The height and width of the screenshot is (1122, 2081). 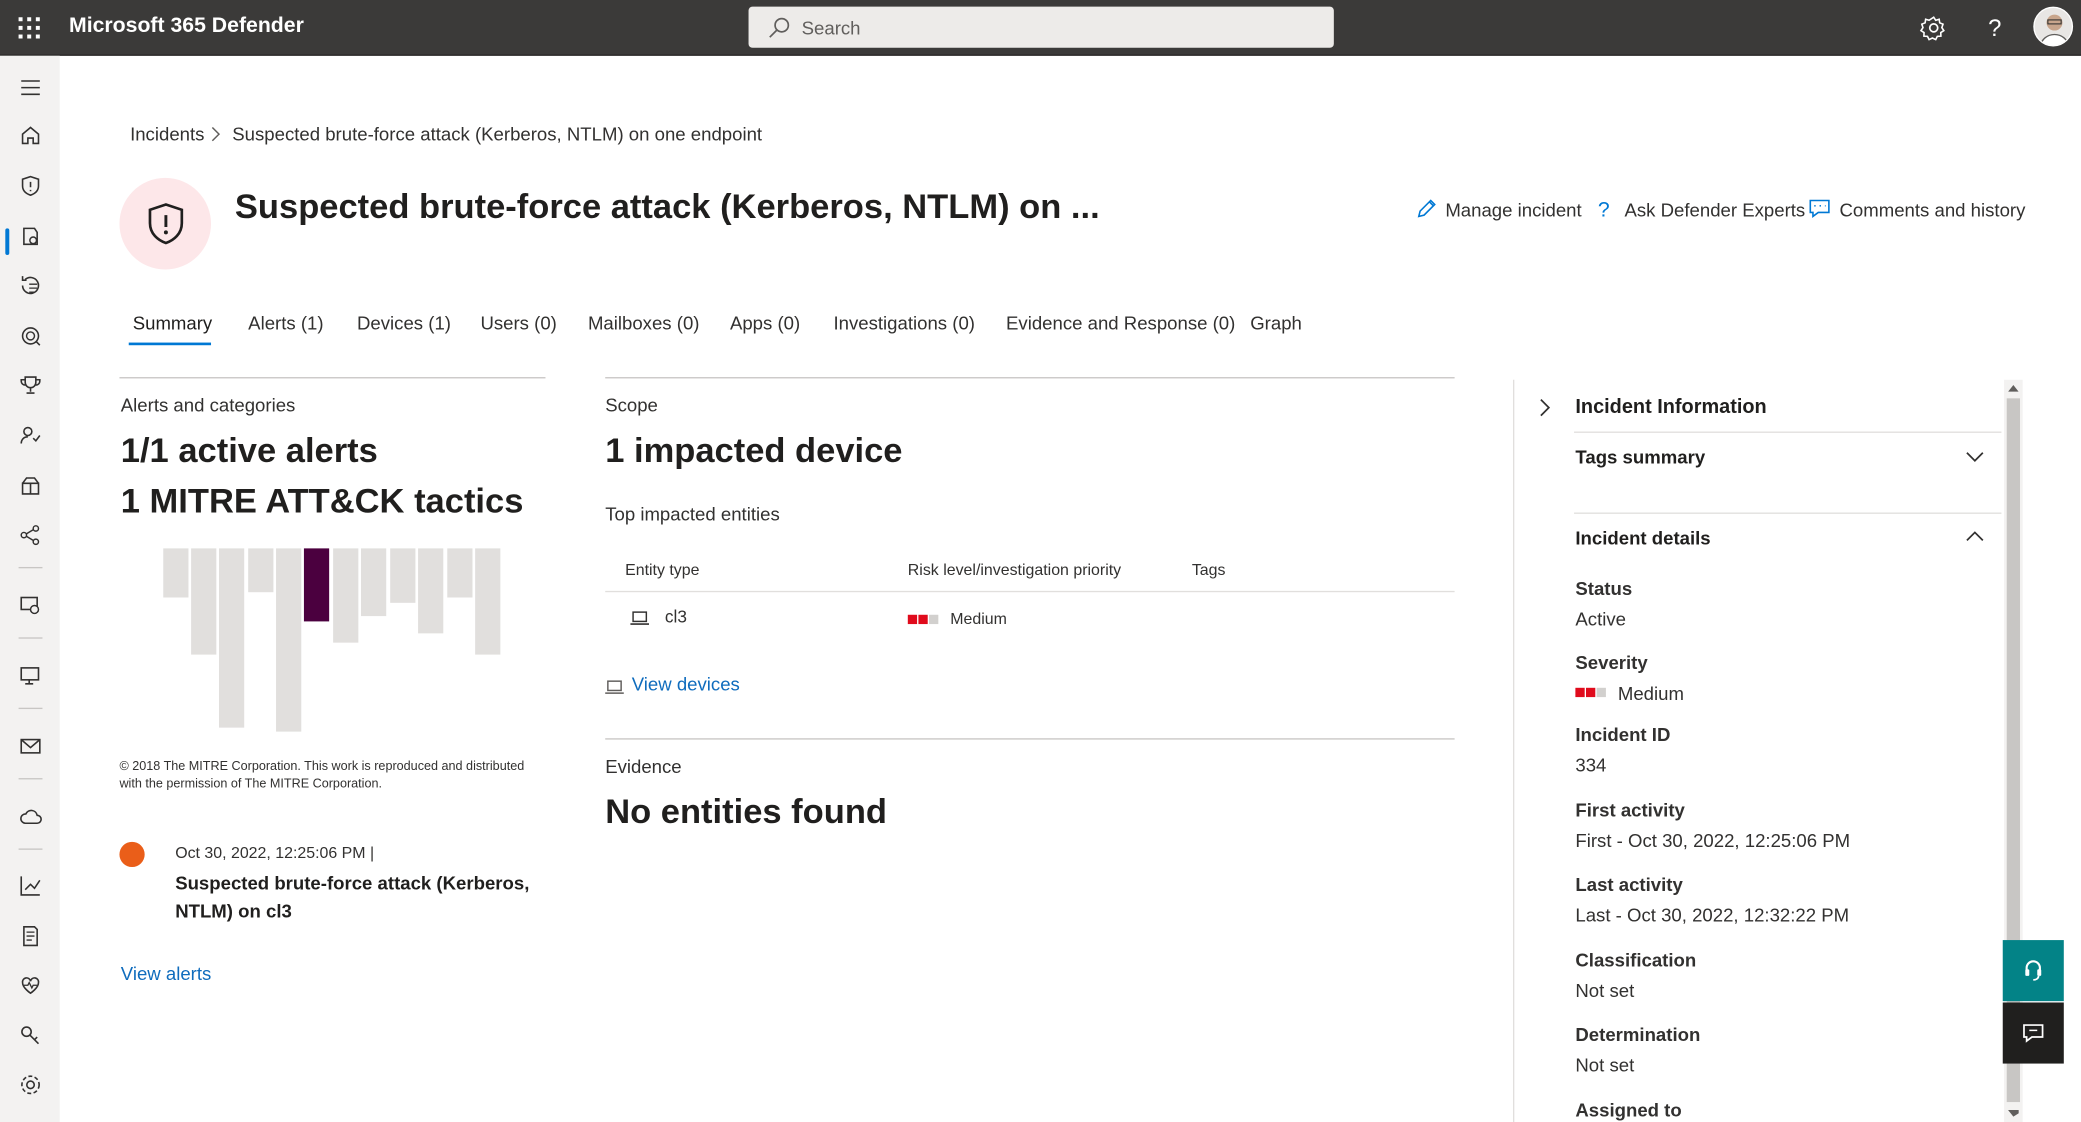 I want to click on search-box, so click(x=1041, y=27).